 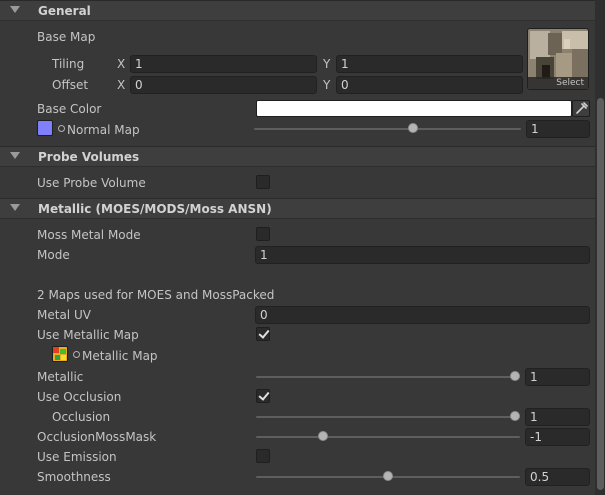 I want to click on occlusion-moss-mask-value-field: -1, so click(x=557, y=437).